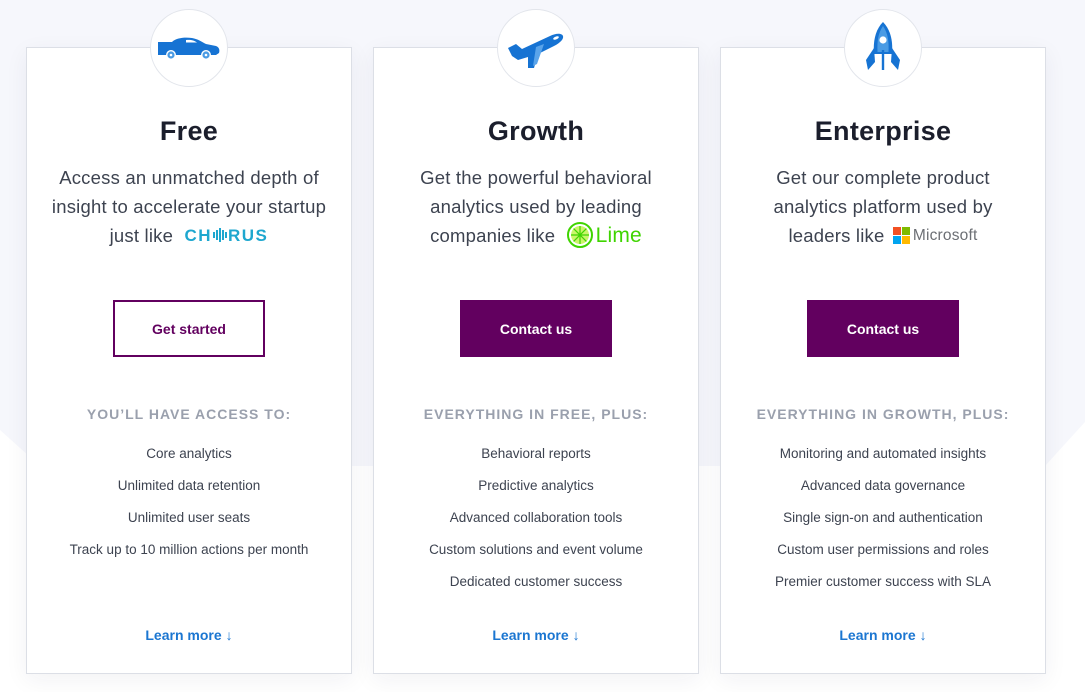  Describe the element at coordinates (536, 517) in the screenshot. I see `feature-item: Advanced collaboration tools` at that location.